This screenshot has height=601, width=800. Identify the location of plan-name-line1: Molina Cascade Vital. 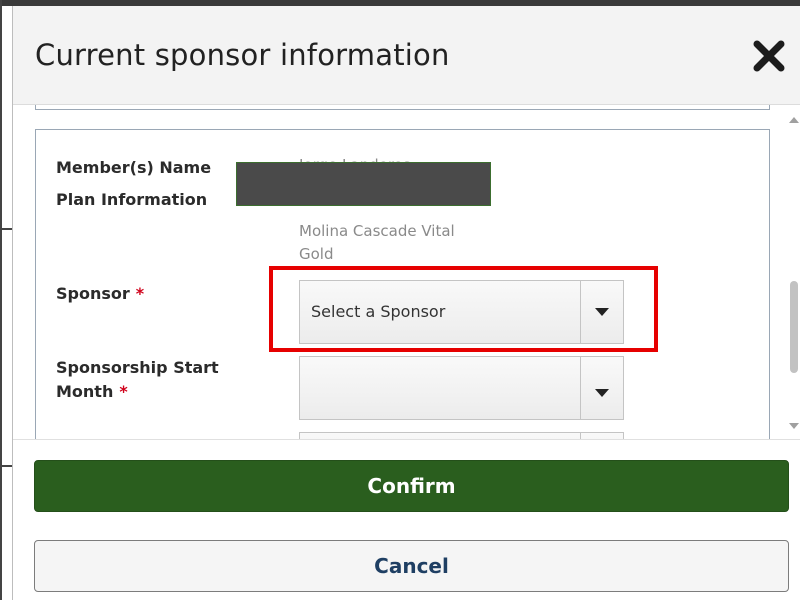
(377, 231).